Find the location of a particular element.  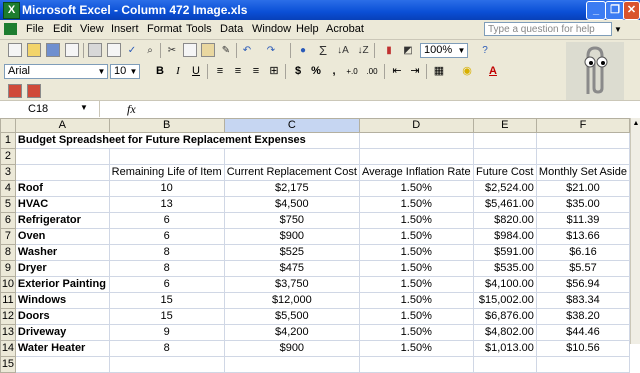

monthly-cell: $10.56 is located at coordinates (583, 348).